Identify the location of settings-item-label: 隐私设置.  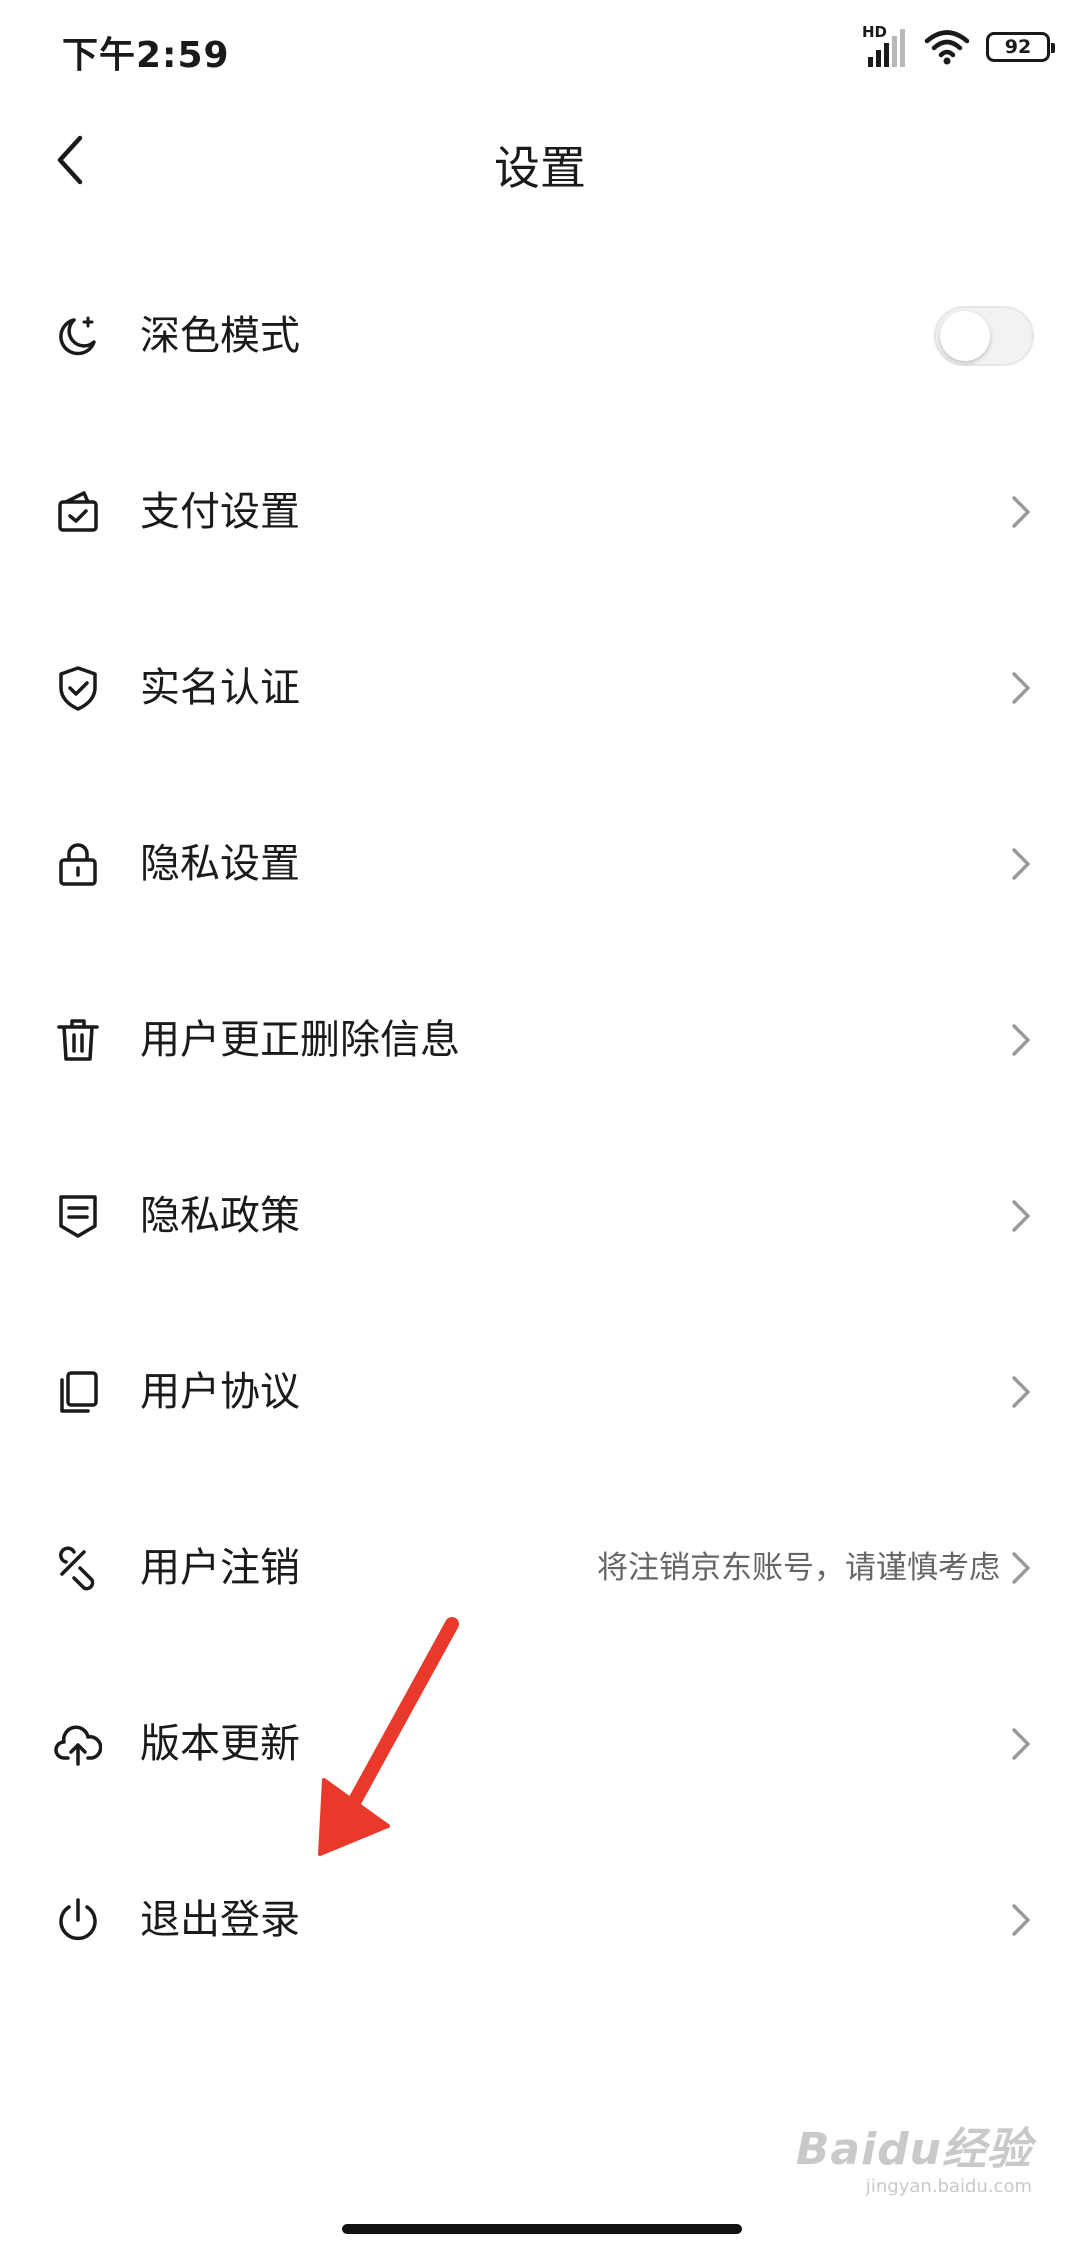
(220, 864).